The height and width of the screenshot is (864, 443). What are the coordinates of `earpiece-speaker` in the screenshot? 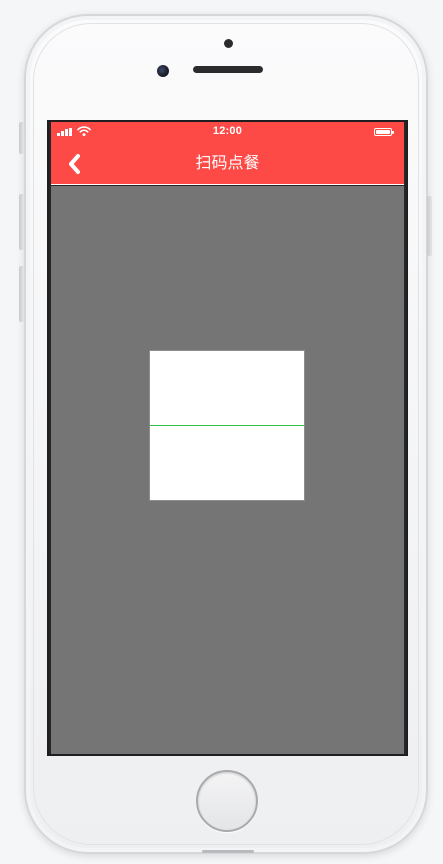 It's located at (228, 69).